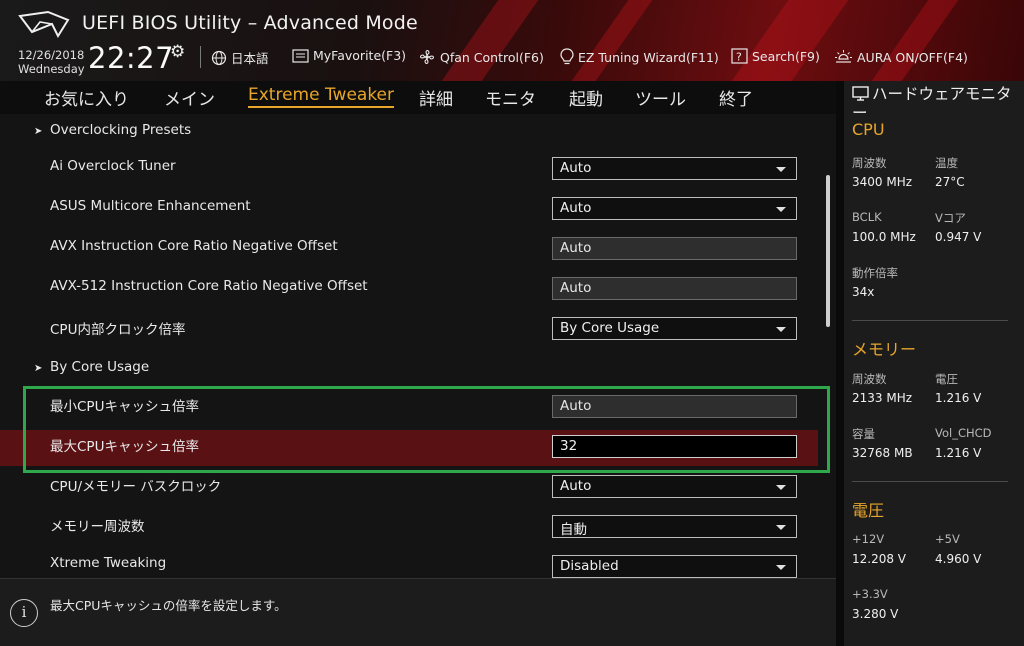 The image size is (1024, 646). What do you see at coordinates (882, 182) in the screenshot?
I see `cpu-freq-value: 3400 MHz` at bounding box center [882, 182].